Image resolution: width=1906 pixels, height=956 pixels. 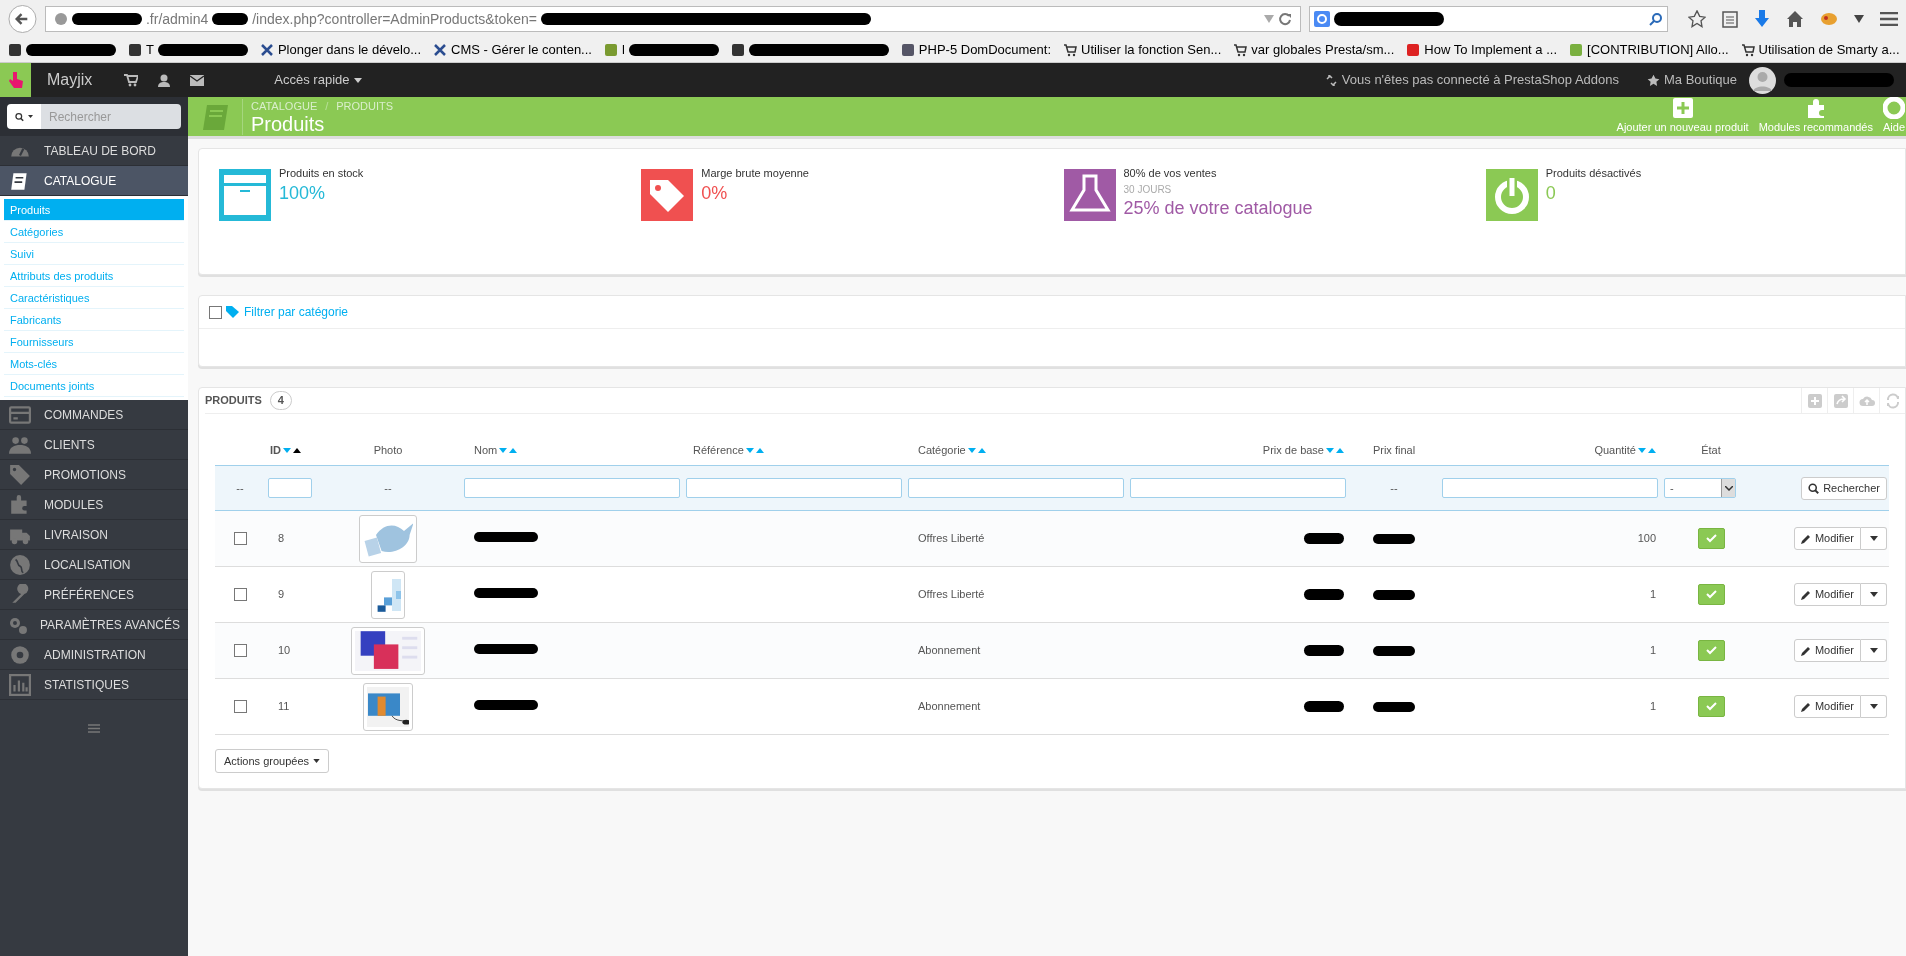 What do you see at coordinates (661, 50) in the screenshot?
I see `bookmark: l` at bounding box center [661, 50].